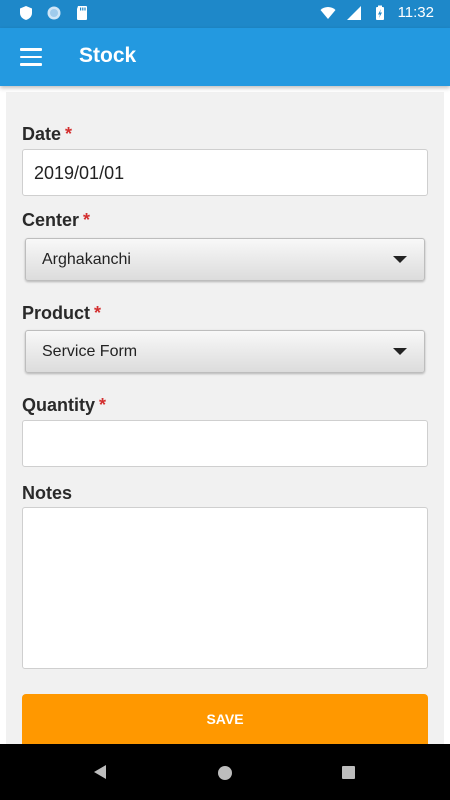 Image resolution: width=450 pixels, height=800 pixels. Describe the element at coordinates (47, 493) in the screenshot. I see `notes-label: Notes` at that location.